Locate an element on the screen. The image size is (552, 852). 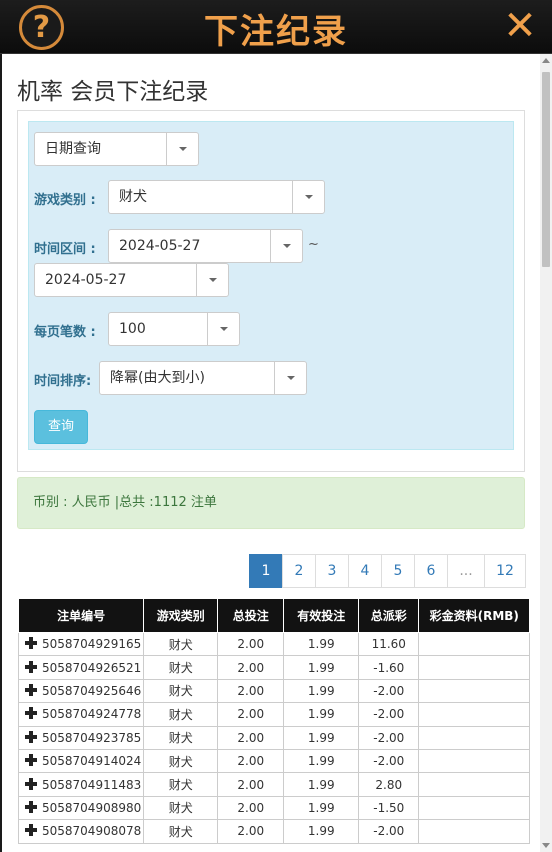
close-icon: ✕ is located at coordinates (520, 26).